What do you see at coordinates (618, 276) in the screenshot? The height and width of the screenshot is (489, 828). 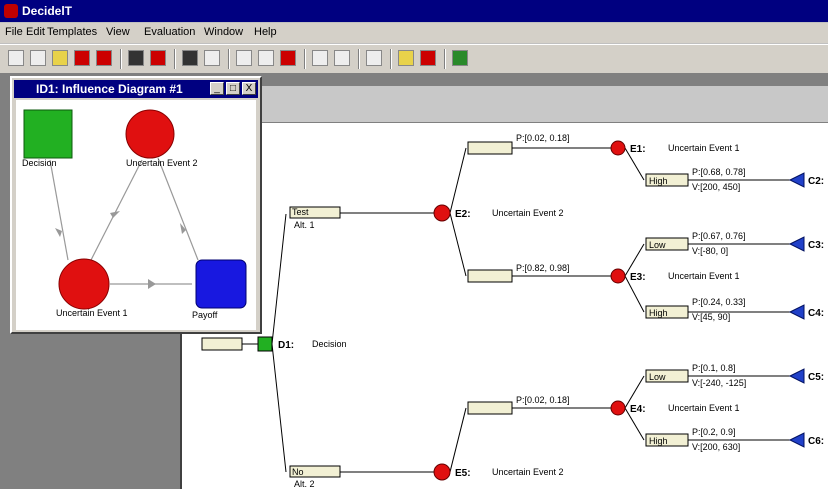 I see `chance-node-e3` at bounding box center [618, 276].